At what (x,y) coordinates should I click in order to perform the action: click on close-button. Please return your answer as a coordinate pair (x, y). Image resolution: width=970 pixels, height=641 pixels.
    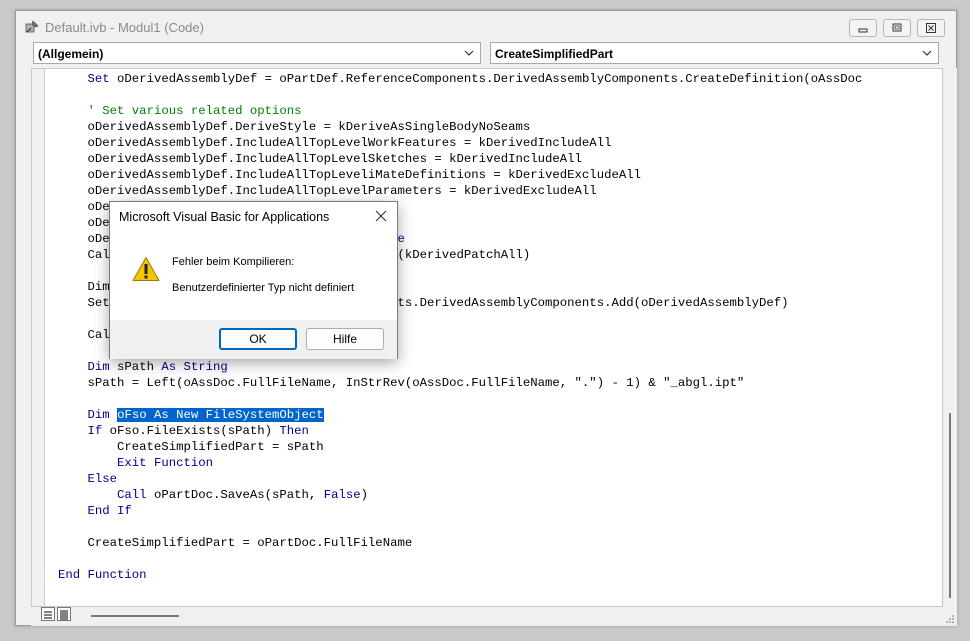
    Looking at the image, I should click on (931, 28).